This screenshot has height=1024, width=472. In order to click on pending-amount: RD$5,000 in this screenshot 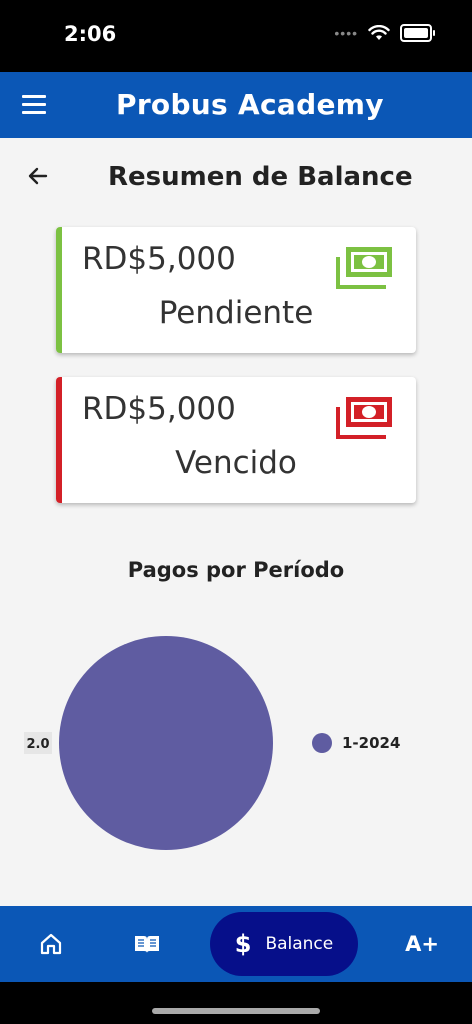, I will do `click(159, 259)`.